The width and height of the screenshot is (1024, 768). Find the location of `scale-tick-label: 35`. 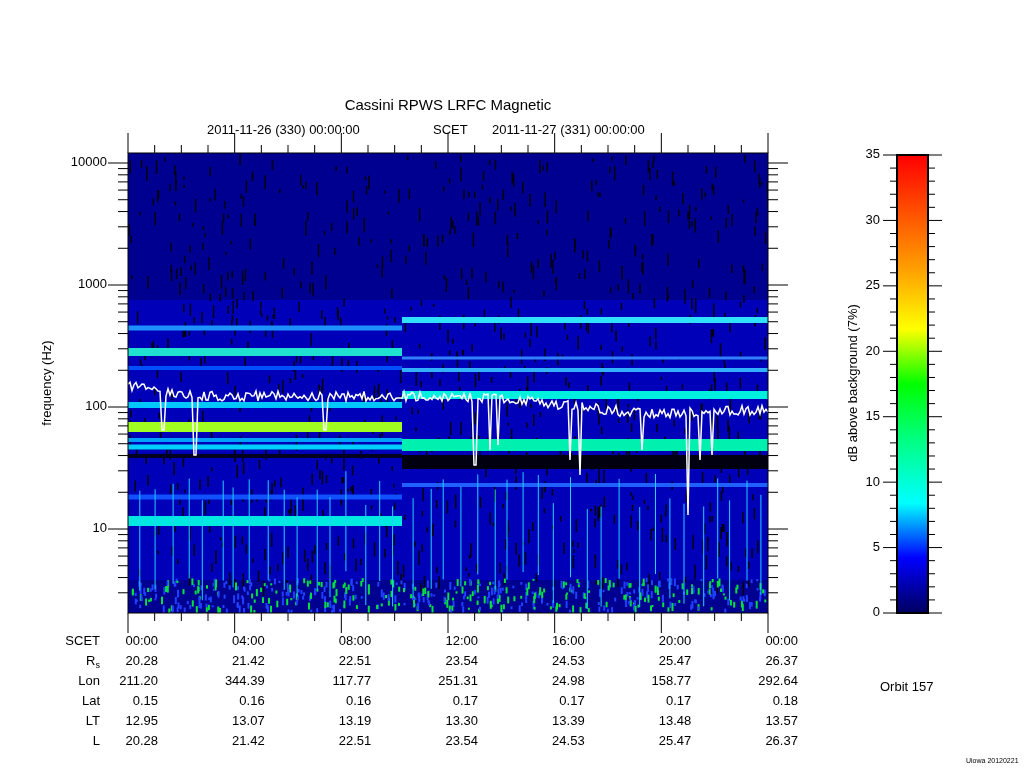

scale-tick-label: 35 is located at coordinates (872, 154).